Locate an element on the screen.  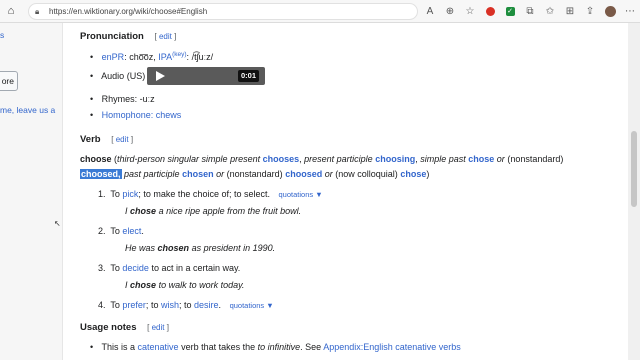
inflection-label: past participle is located at coordinates (152, 174).